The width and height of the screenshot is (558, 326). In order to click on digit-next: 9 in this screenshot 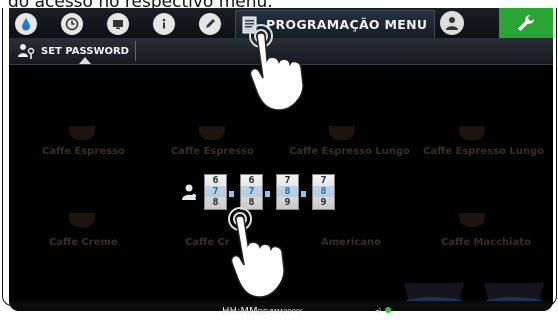, I will do `click(323, 202)`.